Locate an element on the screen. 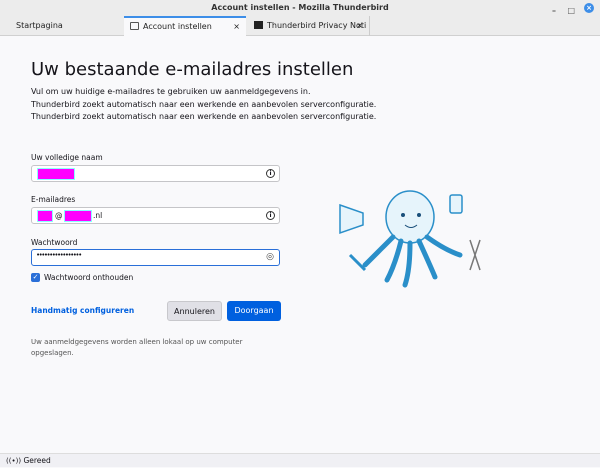 The width and height of the screenshot is (600, 468). redacted-name is located at coordinates (56, 174).